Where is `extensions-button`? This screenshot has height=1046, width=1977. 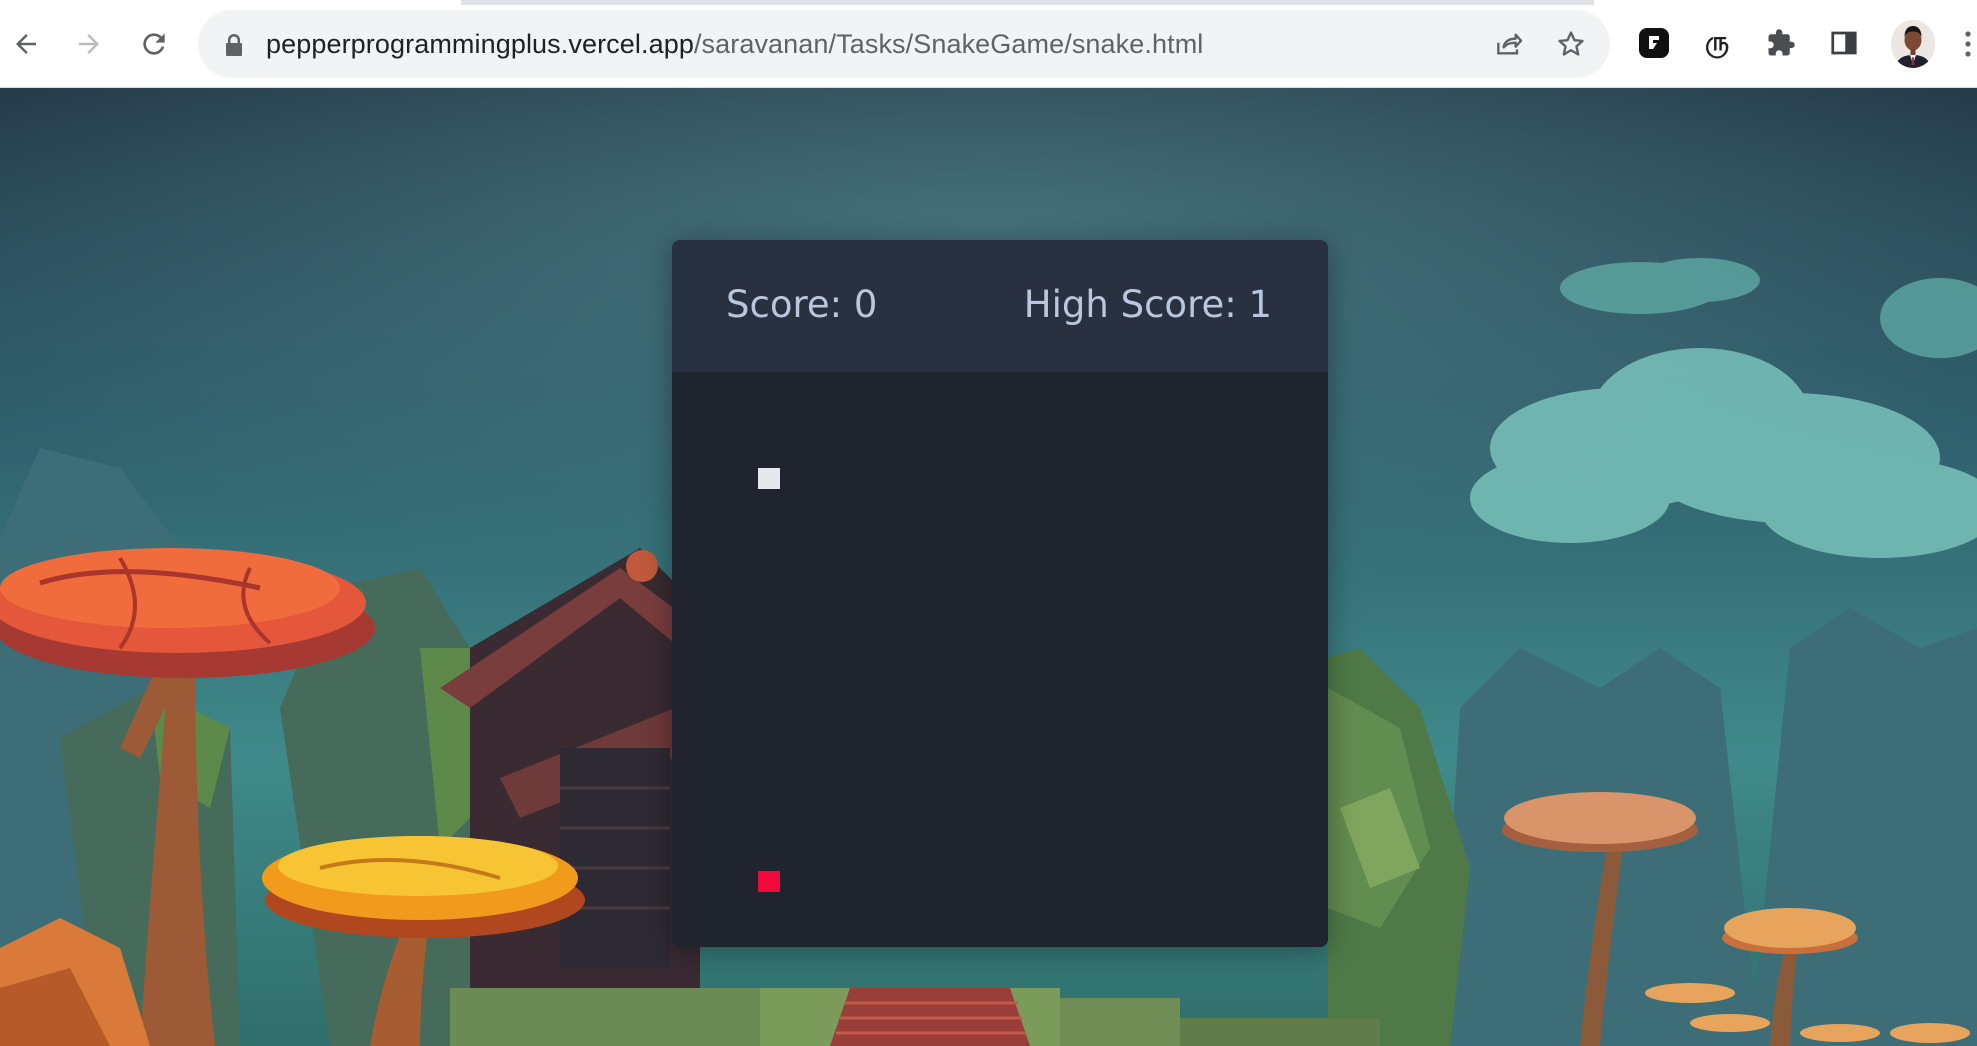 extensions-button is located at coordinates (1781, 43).